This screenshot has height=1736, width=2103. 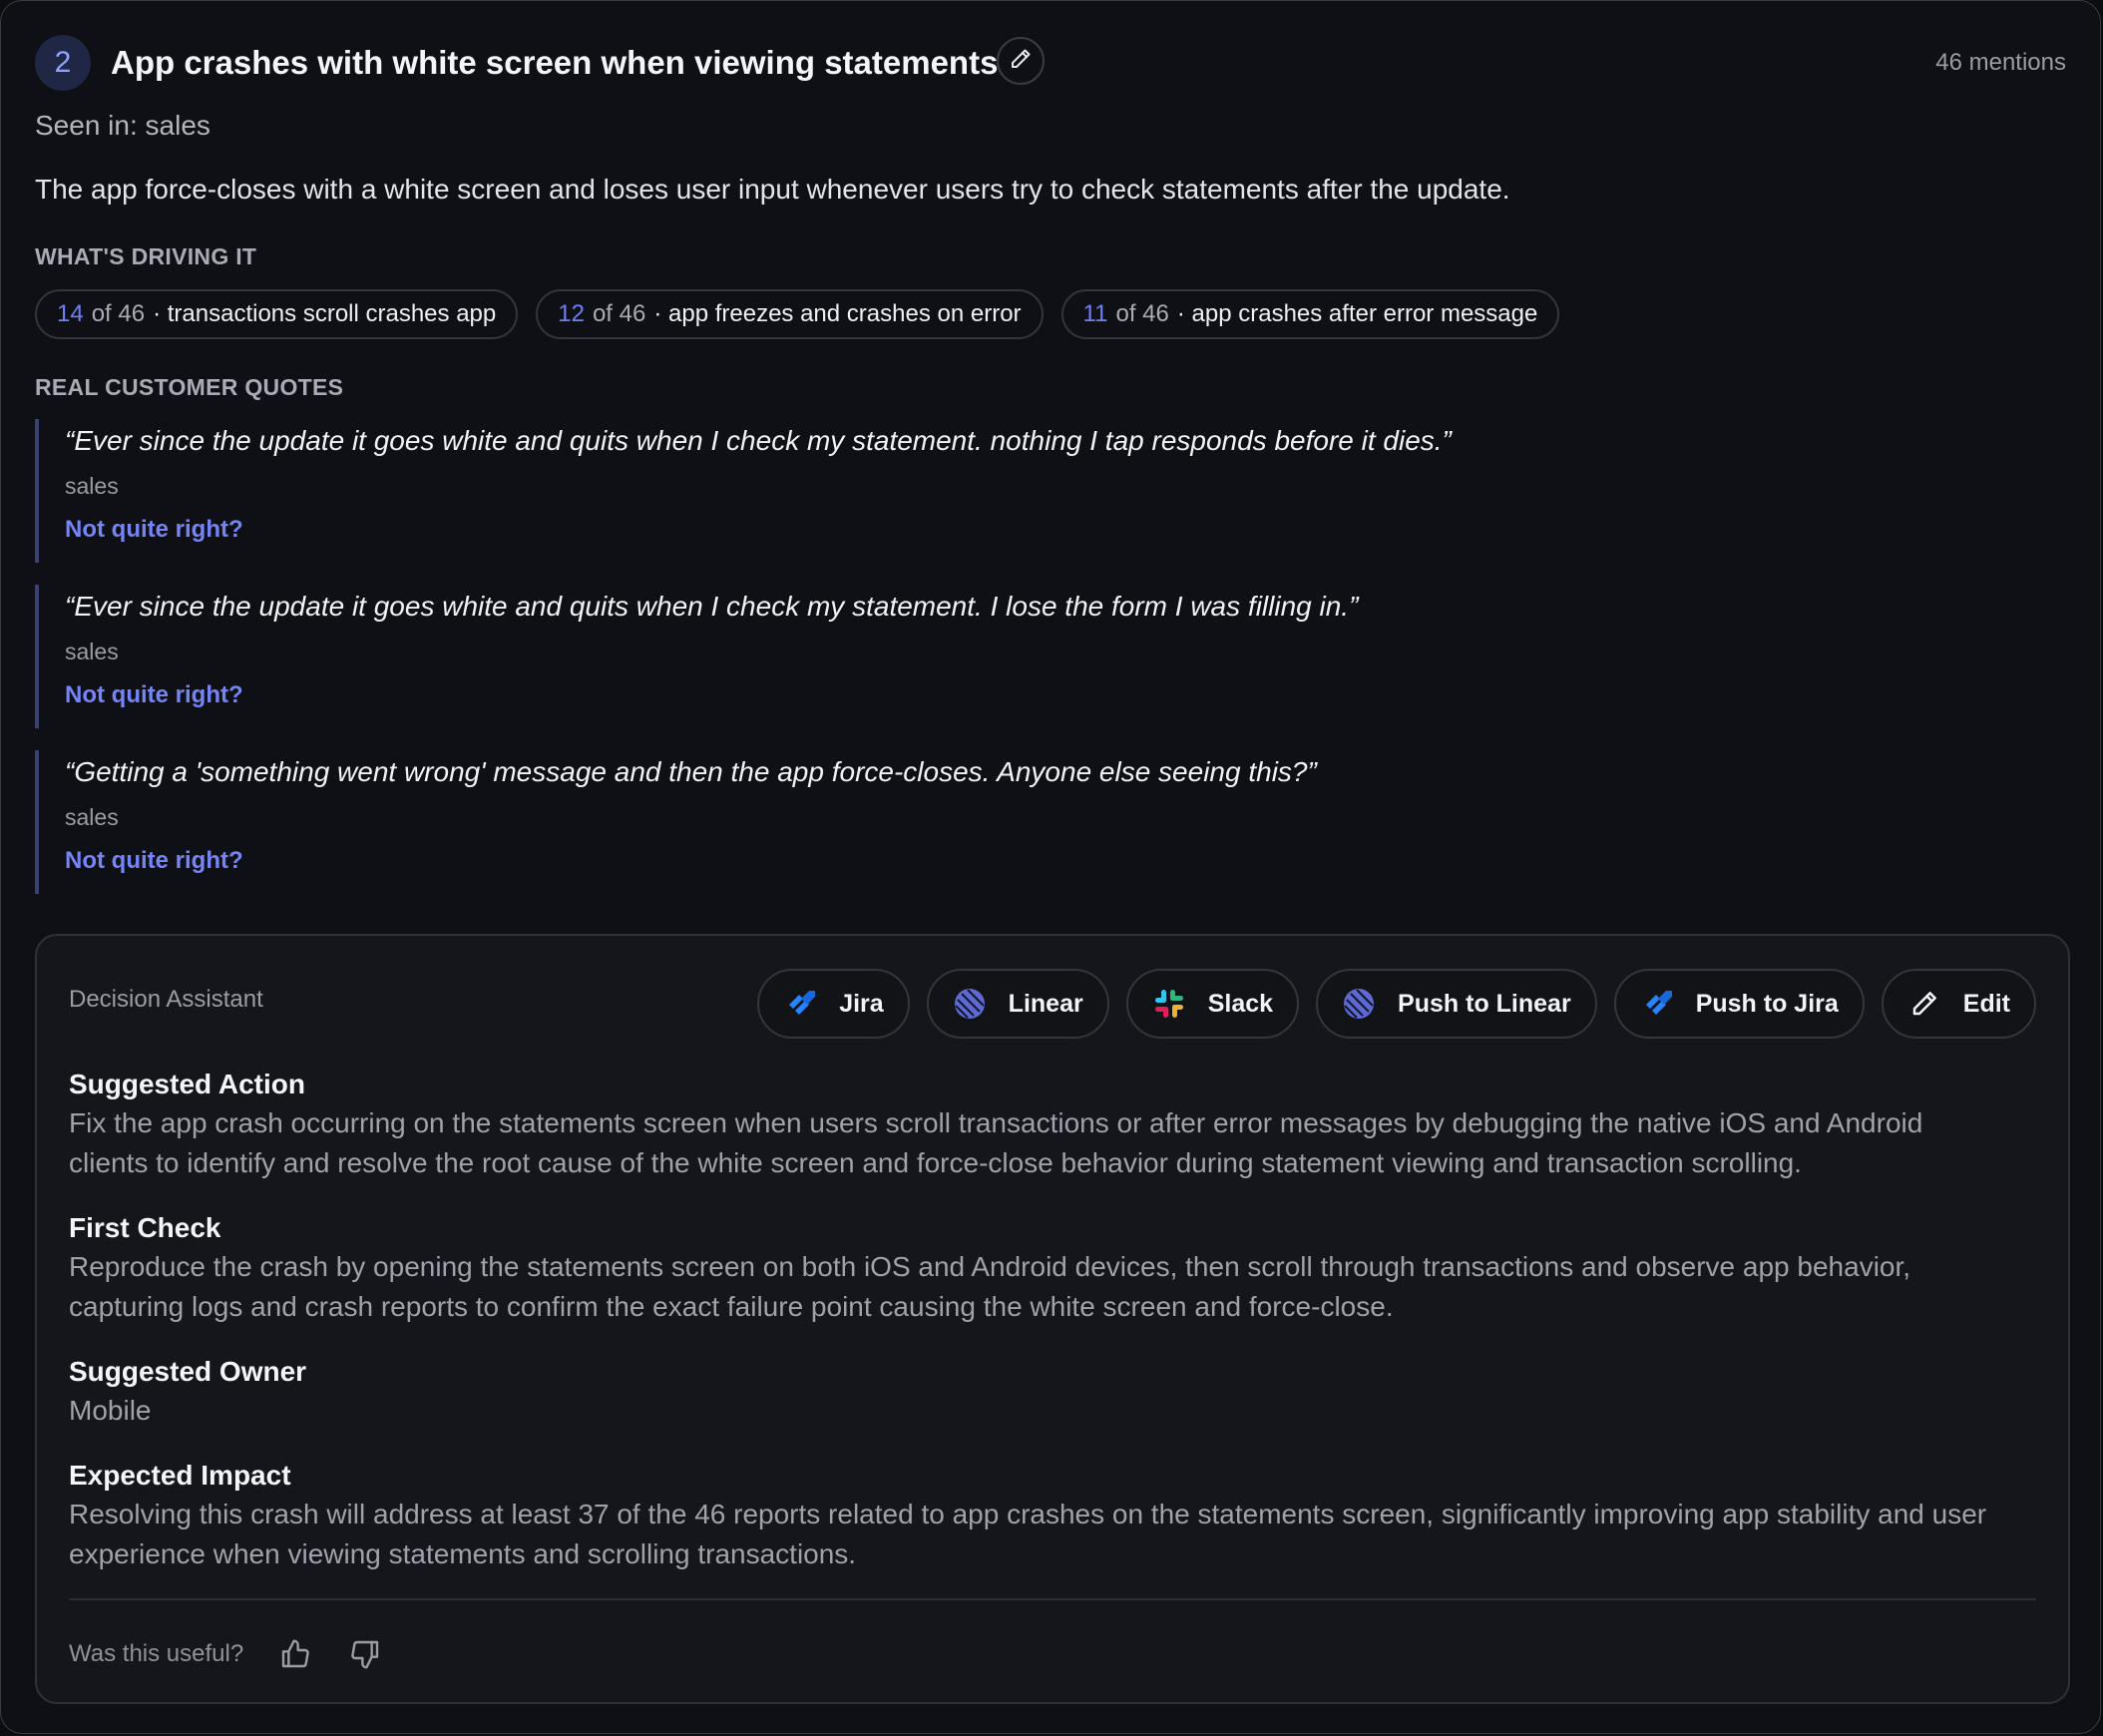 What do you see at coordinates (833, 1004) in the screenshot?
I see `jira-button: Jira` at bounding box center [833, 1004].